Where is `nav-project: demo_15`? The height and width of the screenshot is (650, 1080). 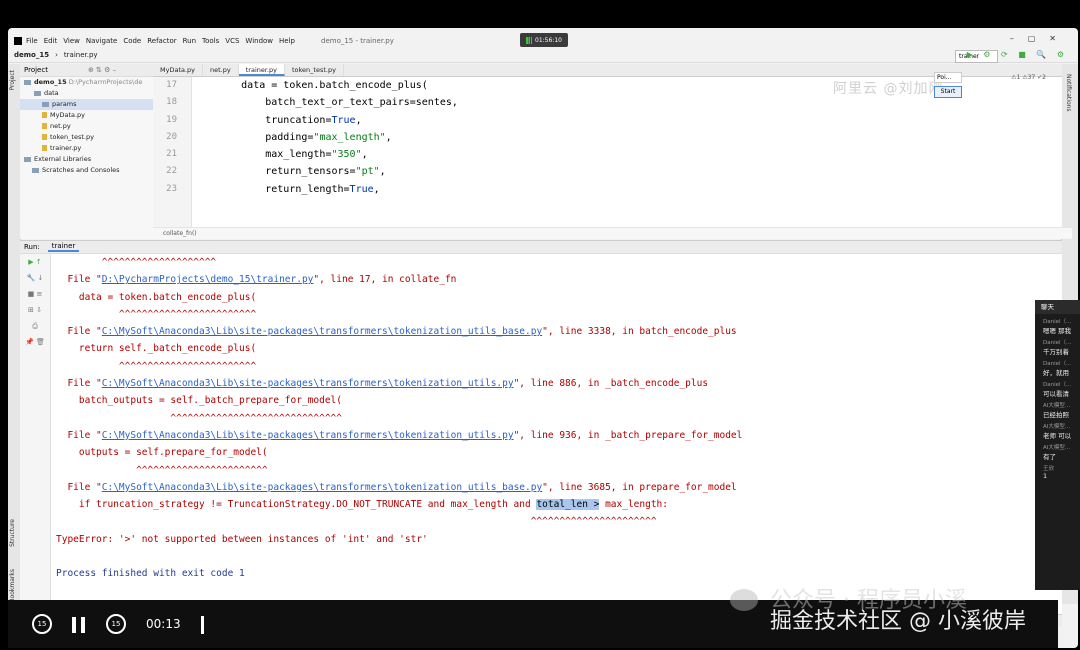 nav-project: demo_15 is located at coordinates (31, 55).